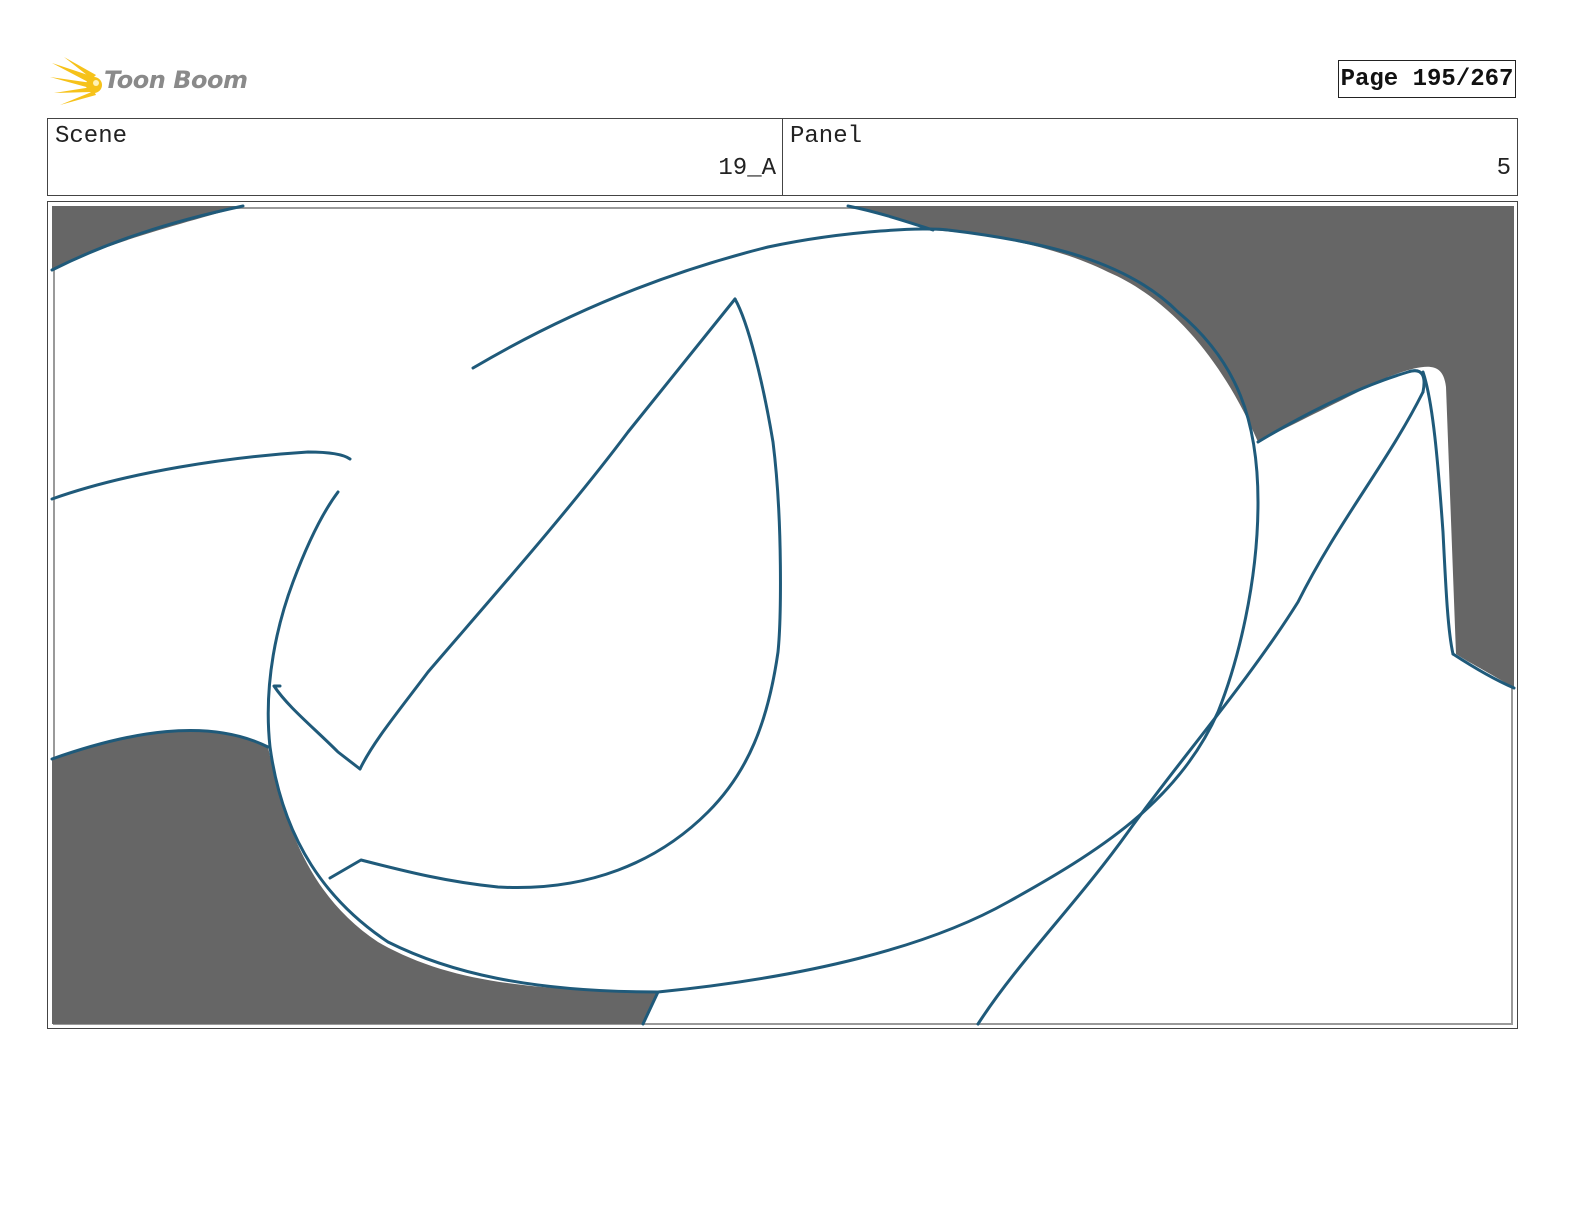 This screenshot has width=1584, height=1224. I want to click on scene-value: 19_A, so click(747, 168).